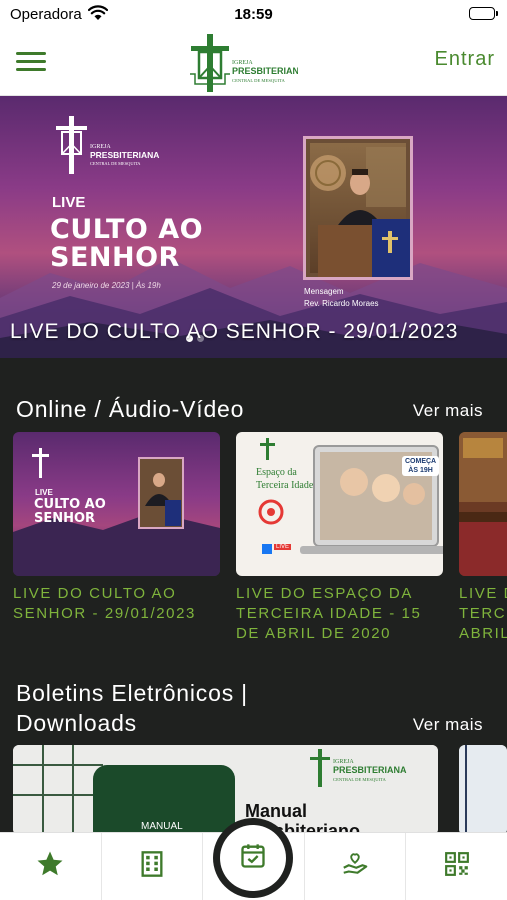  What do you see at coordinates (106, 285) in the screenshot?
I see `hero-date: 29 de janeiro de 2023 | Às 19h` at bounding box center [106, 285].